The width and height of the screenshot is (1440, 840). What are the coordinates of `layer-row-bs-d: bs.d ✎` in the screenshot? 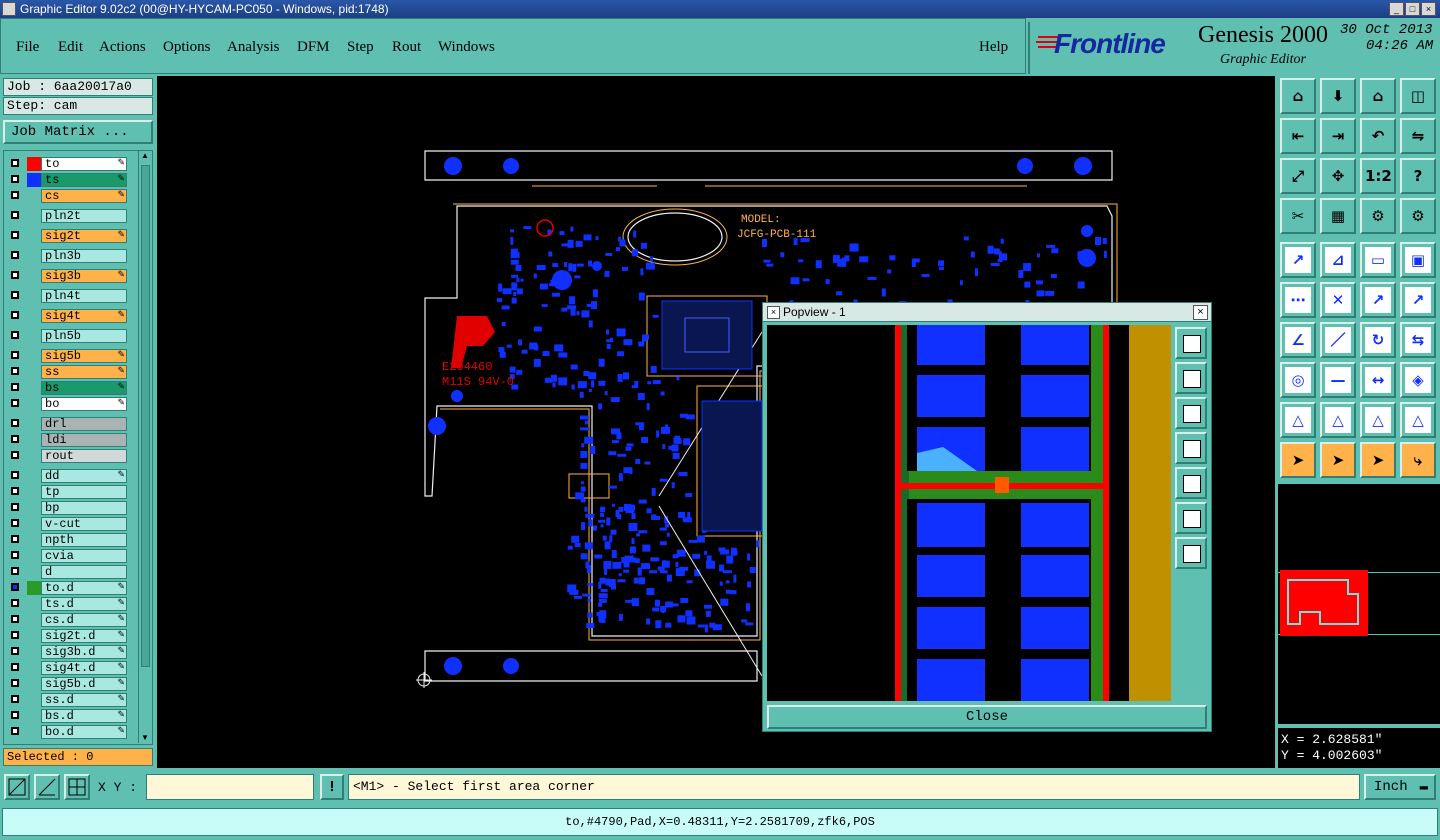 It's located at (68, 716).